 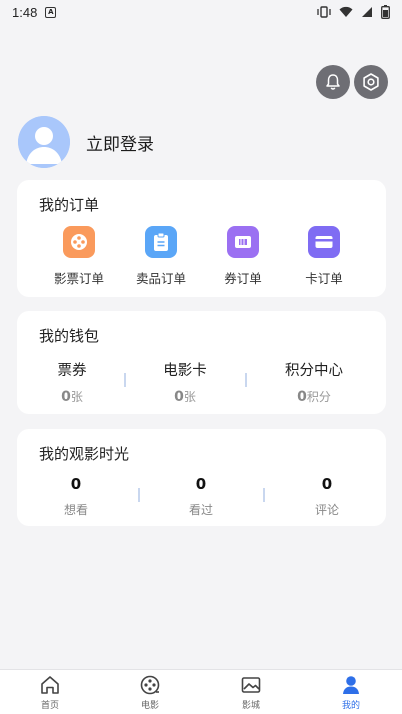 I want to click on order-label: 影票订单, so click(x=78, y=278).